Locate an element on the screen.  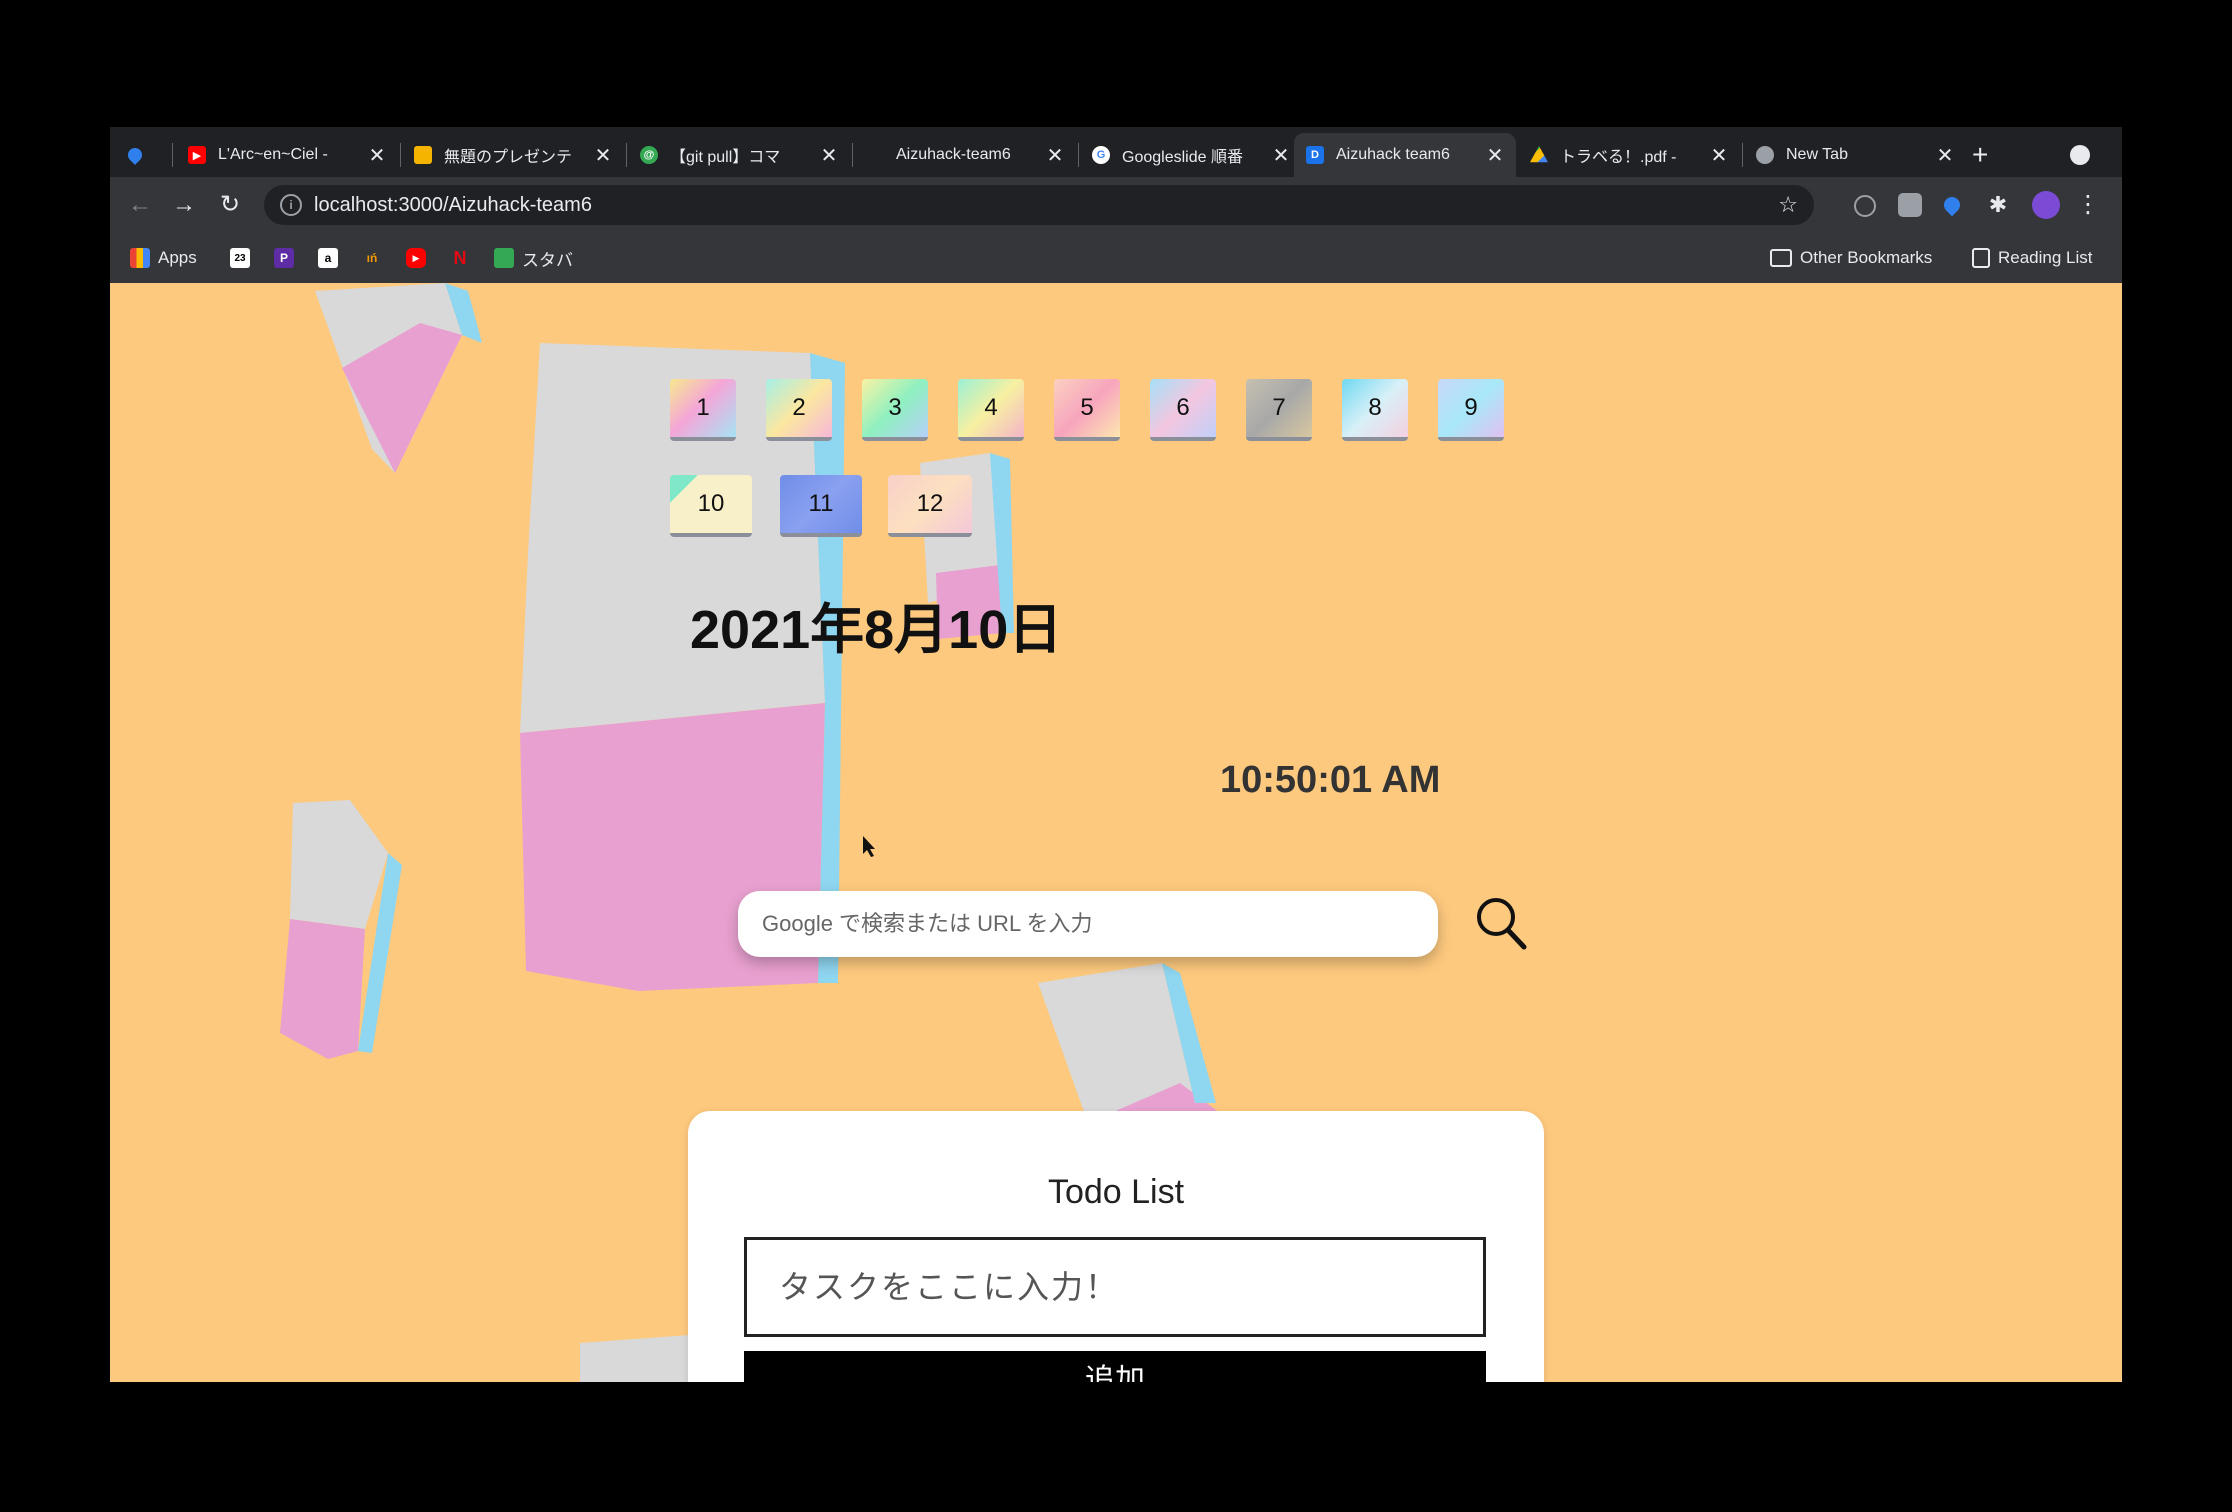
tab-title: Googleslide 順番 is located at coordinates (1182, 157).